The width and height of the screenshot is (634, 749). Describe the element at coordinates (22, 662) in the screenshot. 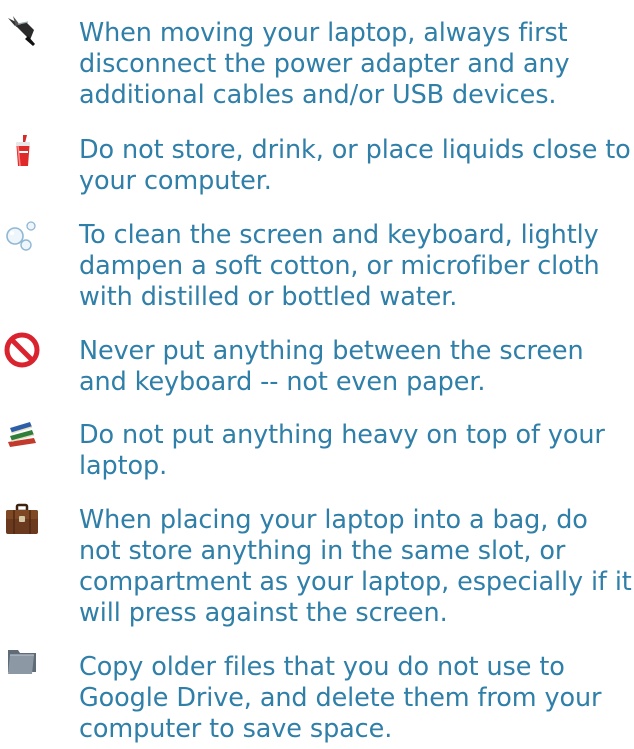

I see `folder-icon` at that location.